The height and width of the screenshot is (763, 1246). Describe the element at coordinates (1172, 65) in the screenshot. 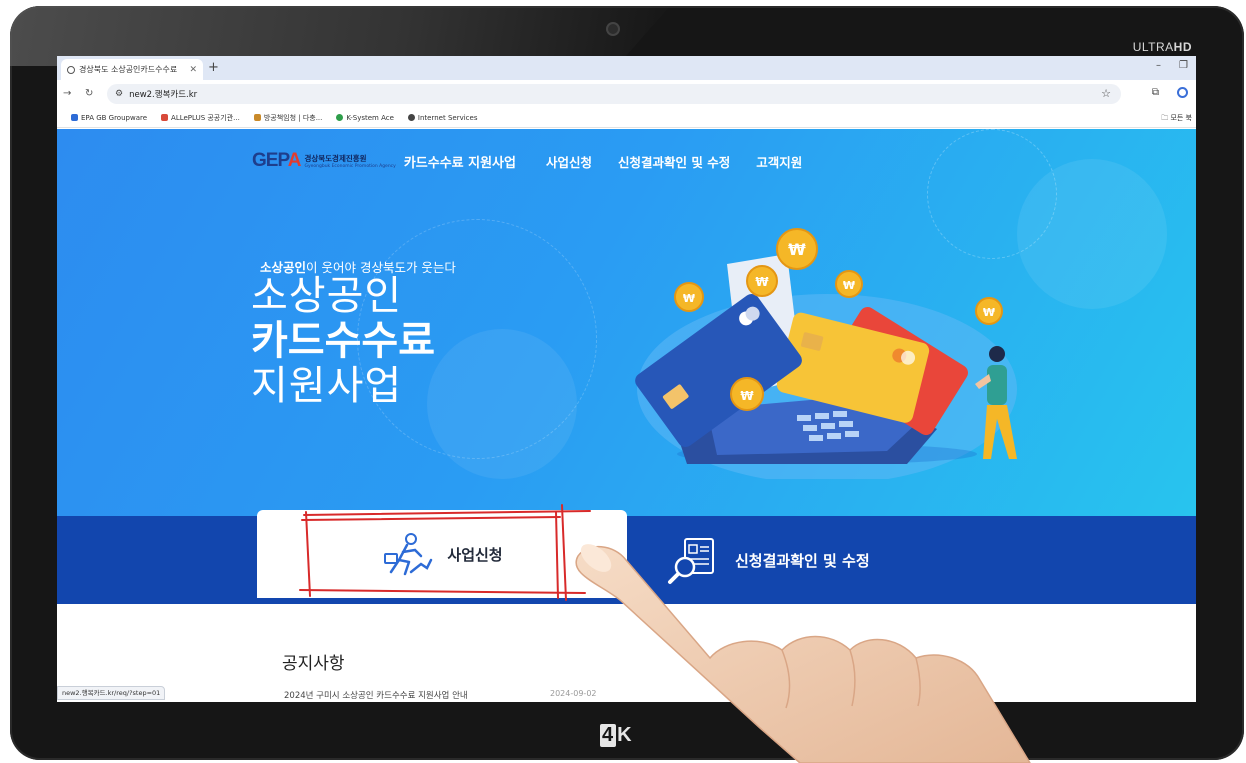

I see `window-controls: – ❐` at that location.